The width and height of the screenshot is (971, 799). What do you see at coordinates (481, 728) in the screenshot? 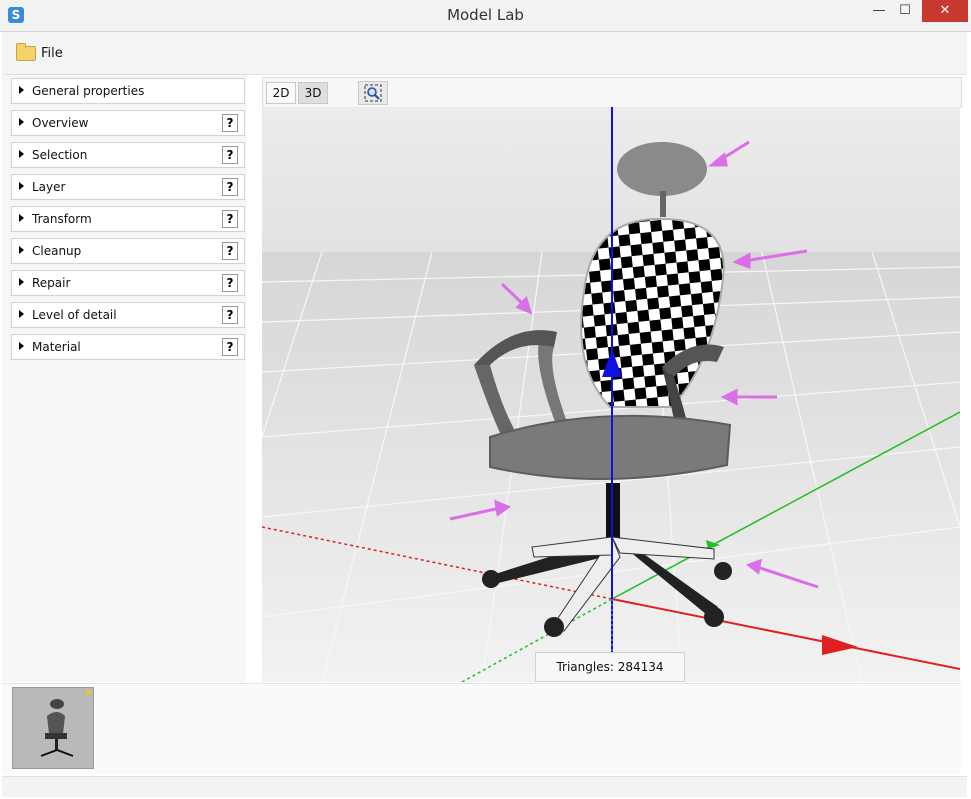
I see `model-tray` at bounding box center [481, 728].